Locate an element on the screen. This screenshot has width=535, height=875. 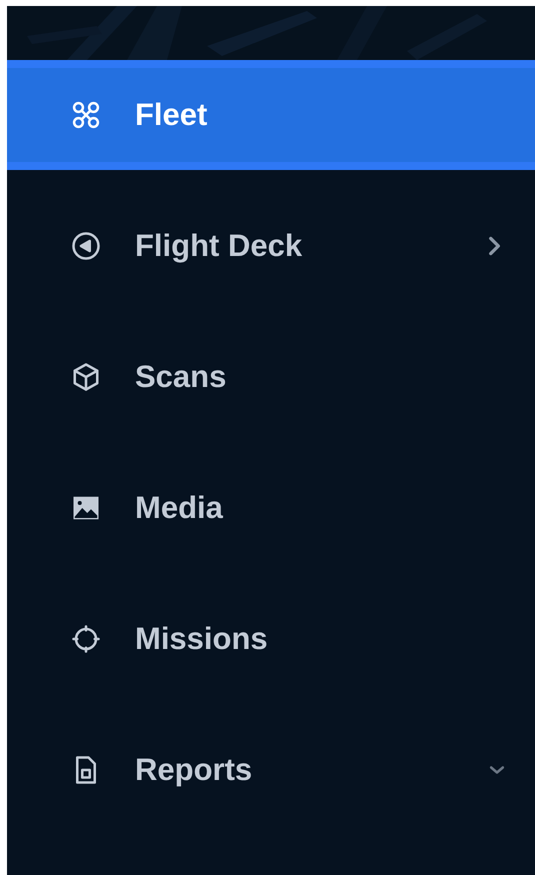
nav-label: Reports is located at coordinates (194, 770).